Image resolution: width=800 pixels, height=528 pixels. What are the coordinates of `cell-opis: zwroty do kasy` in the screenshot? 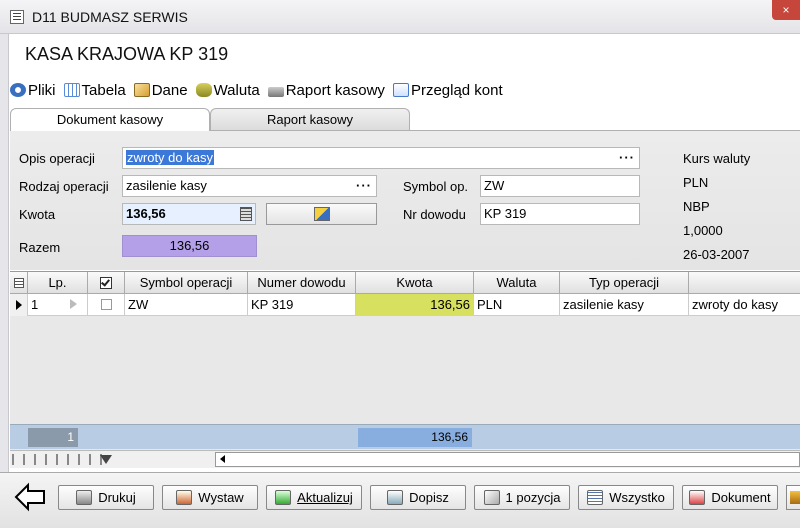 It's located at (744, 305).